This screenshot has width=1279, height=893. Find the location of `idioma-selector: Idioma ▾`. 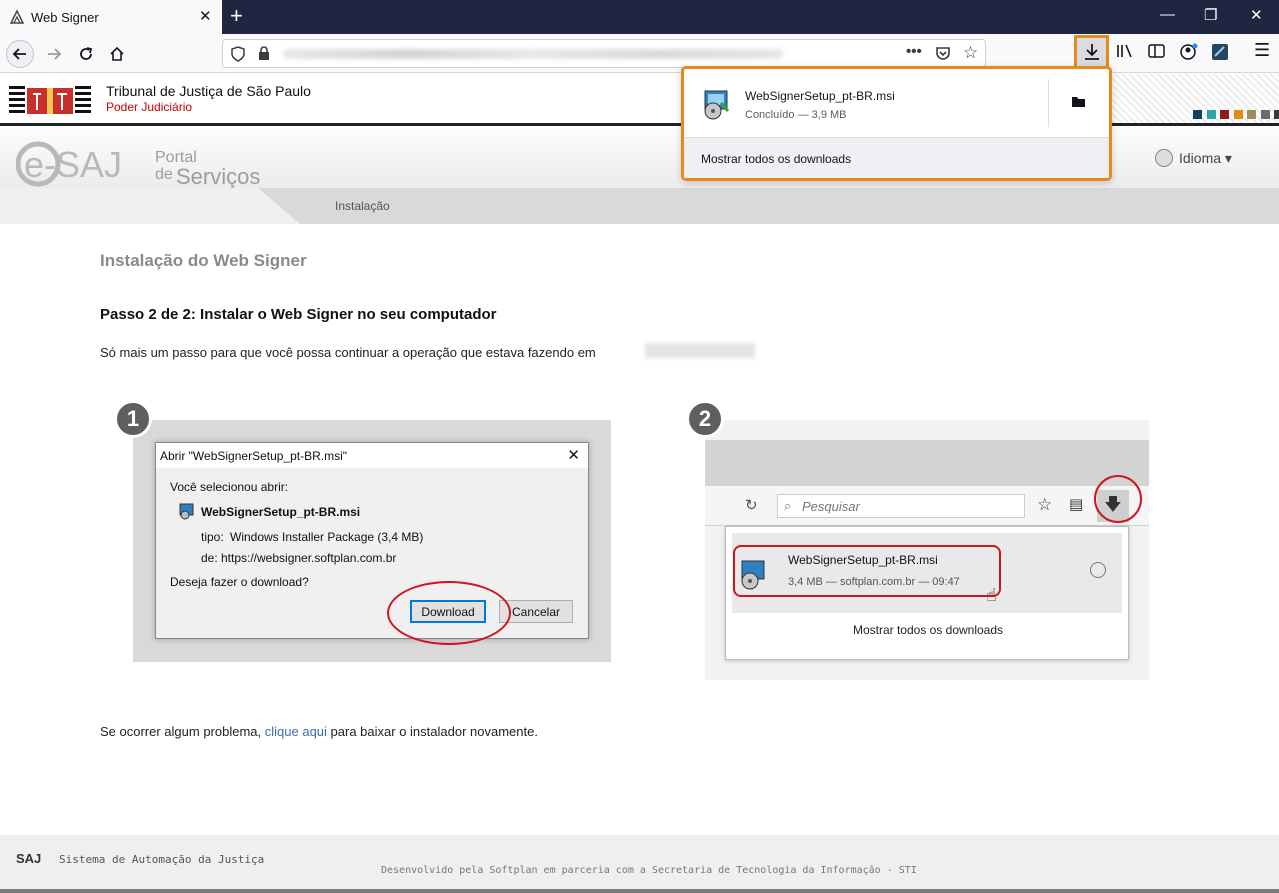

idioma-selector: Idioma ▾ is located at coordinates (1193, 158).